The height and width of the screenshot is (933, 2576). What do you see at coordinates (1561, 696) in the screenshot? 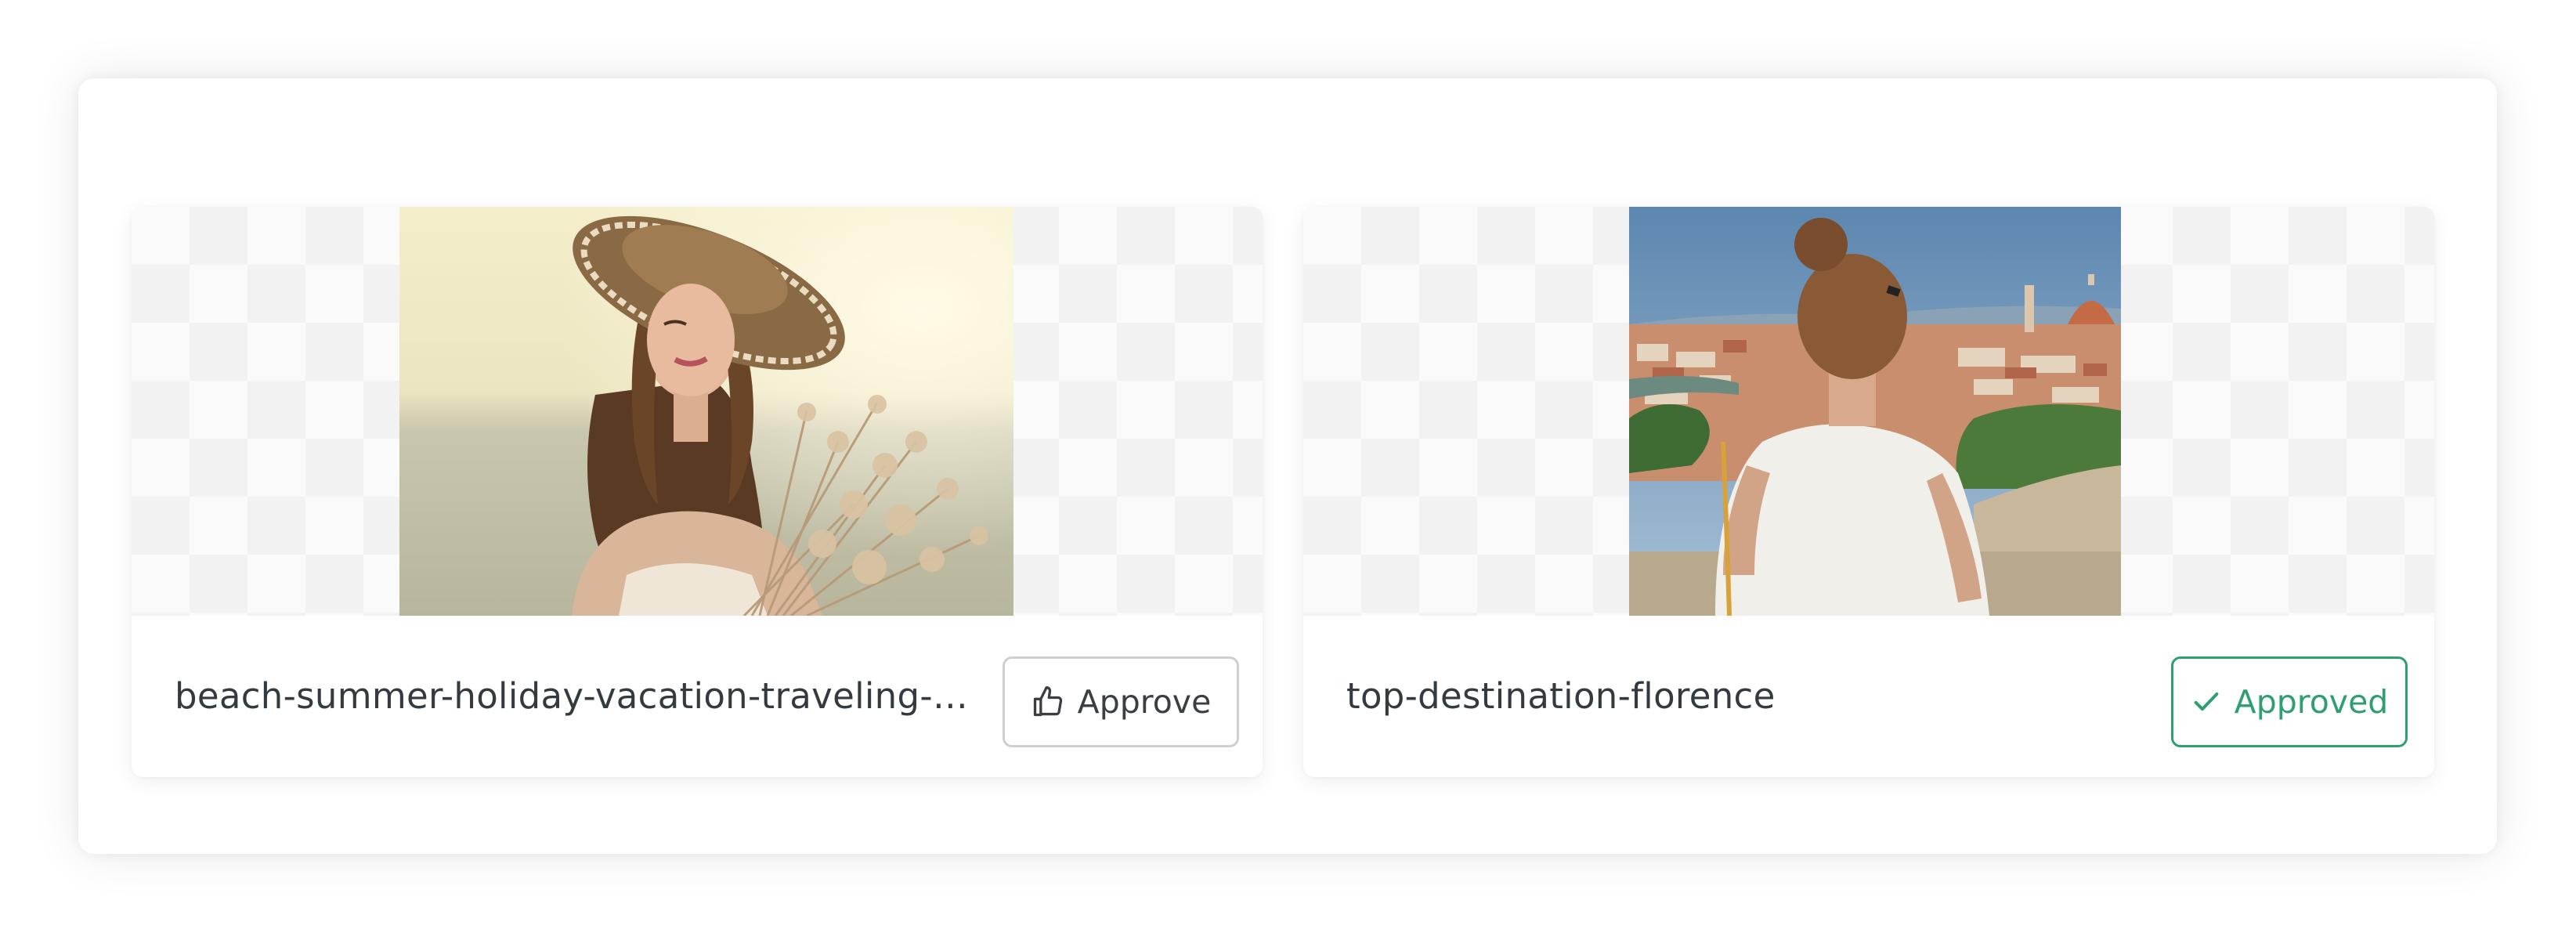
I see `asset-filename: top-destination-florence` at bounding box center [1561, 696].